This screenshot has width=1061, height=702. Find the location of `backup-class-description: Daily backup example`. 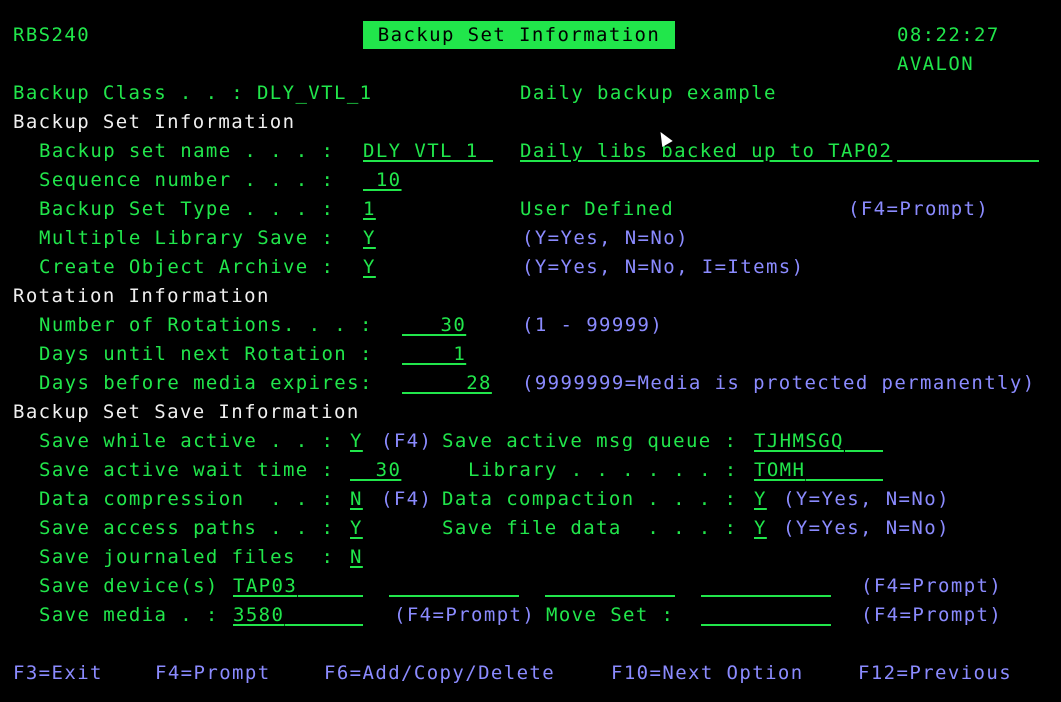

backup-class-description: Daily backup example is located at coordinates (648, 93).